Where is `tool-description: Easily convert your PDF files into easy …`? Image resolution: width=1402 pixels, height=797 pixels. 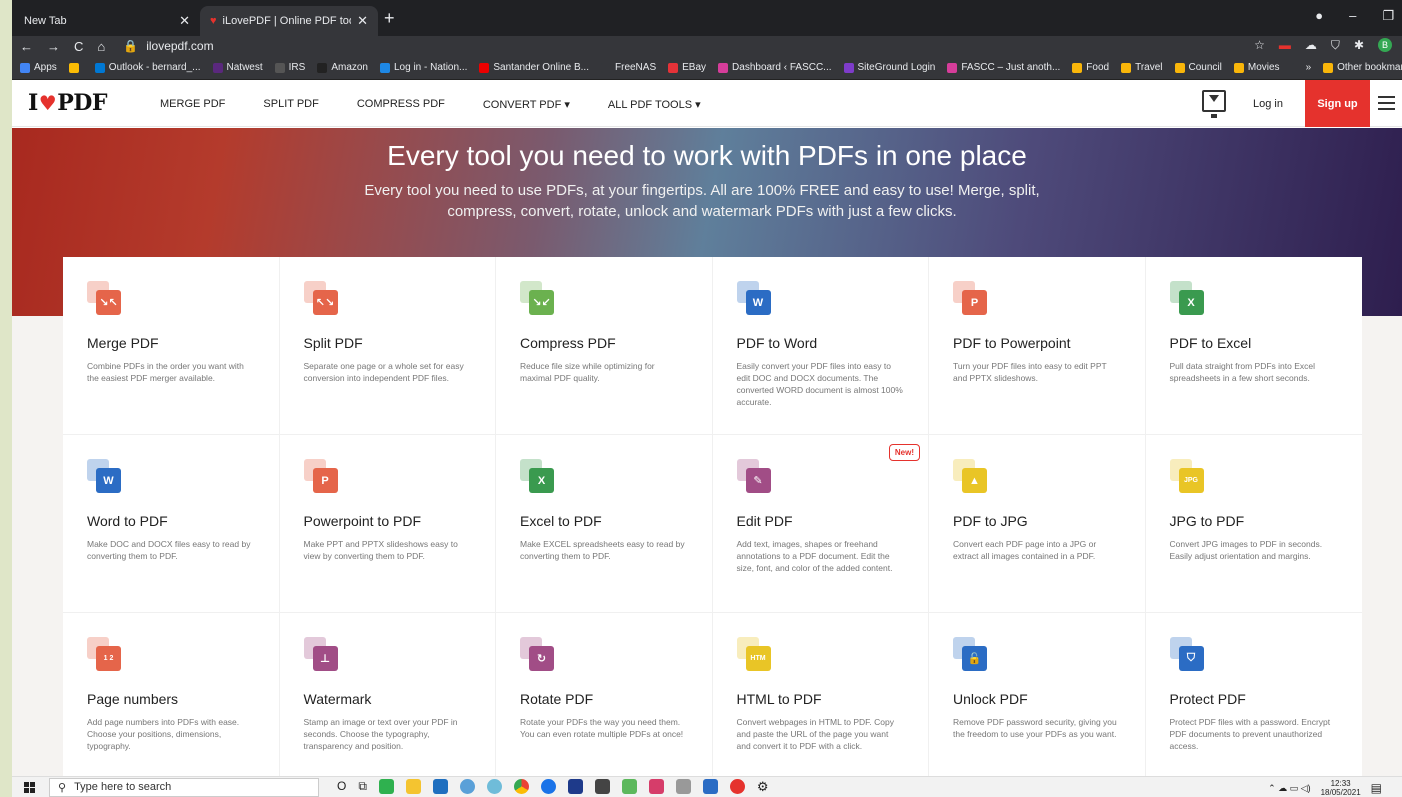
tool-description: Easily convert your PDF files into easy … is located at coordinates (819, 384).